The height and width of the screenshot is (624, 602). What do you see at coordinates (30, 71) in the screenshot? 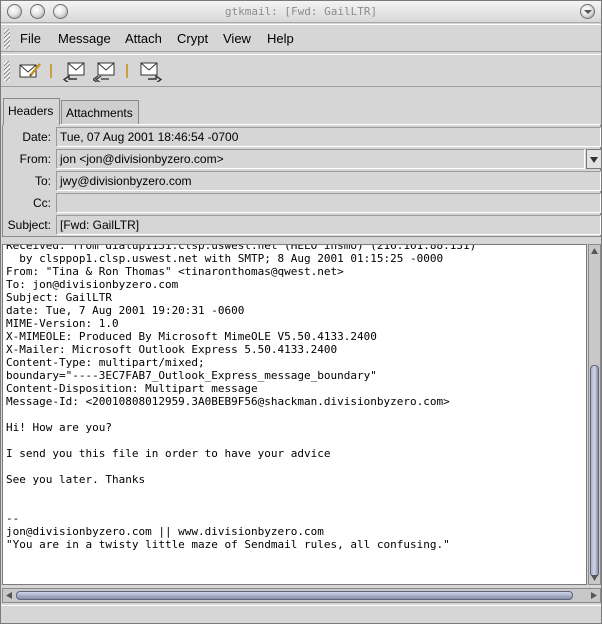
I see `compose-icon` at bounding box center [30, 71].